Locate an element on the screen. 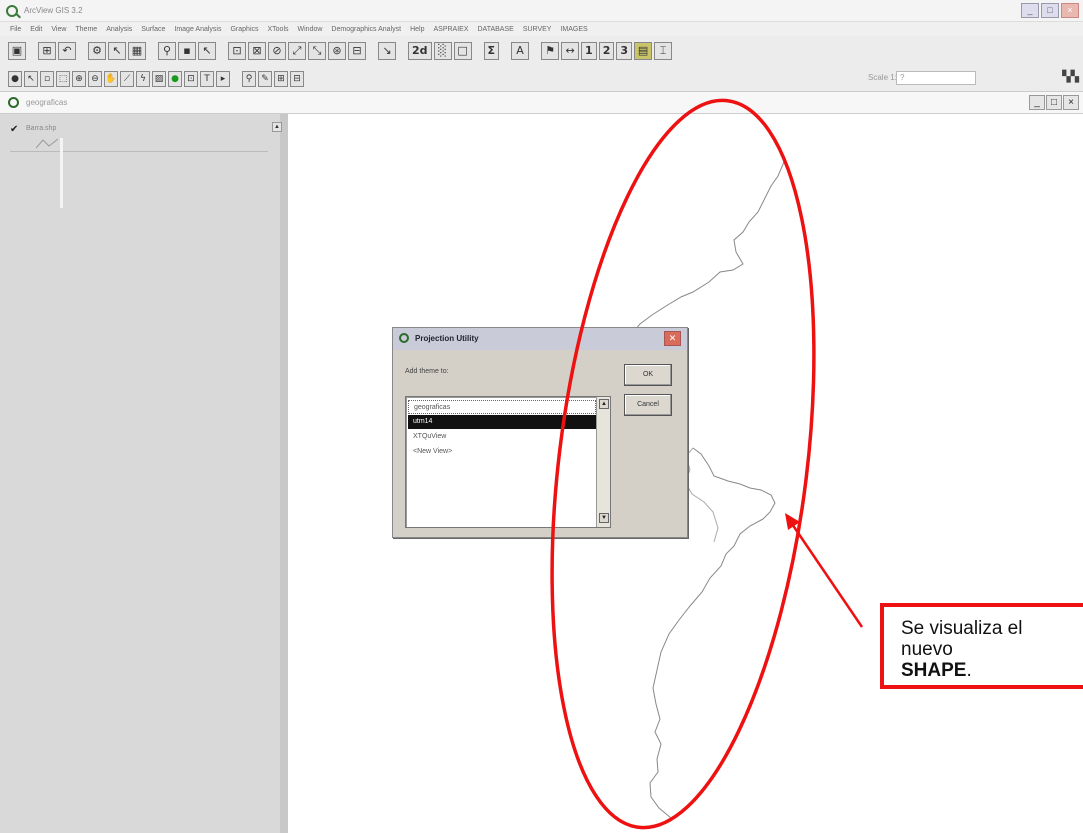  view-1-button: 1 is located at coordinates (589, 51).